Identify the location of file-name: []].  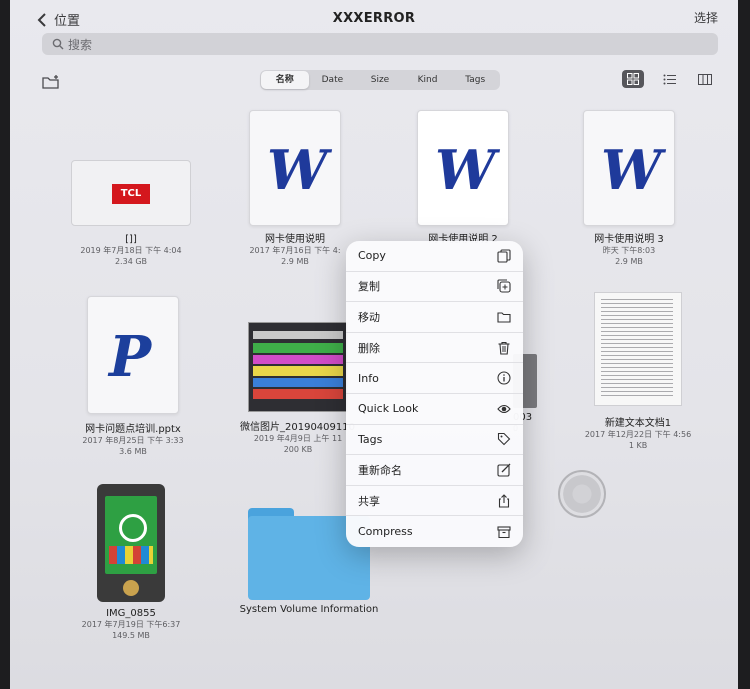
(131, 239).